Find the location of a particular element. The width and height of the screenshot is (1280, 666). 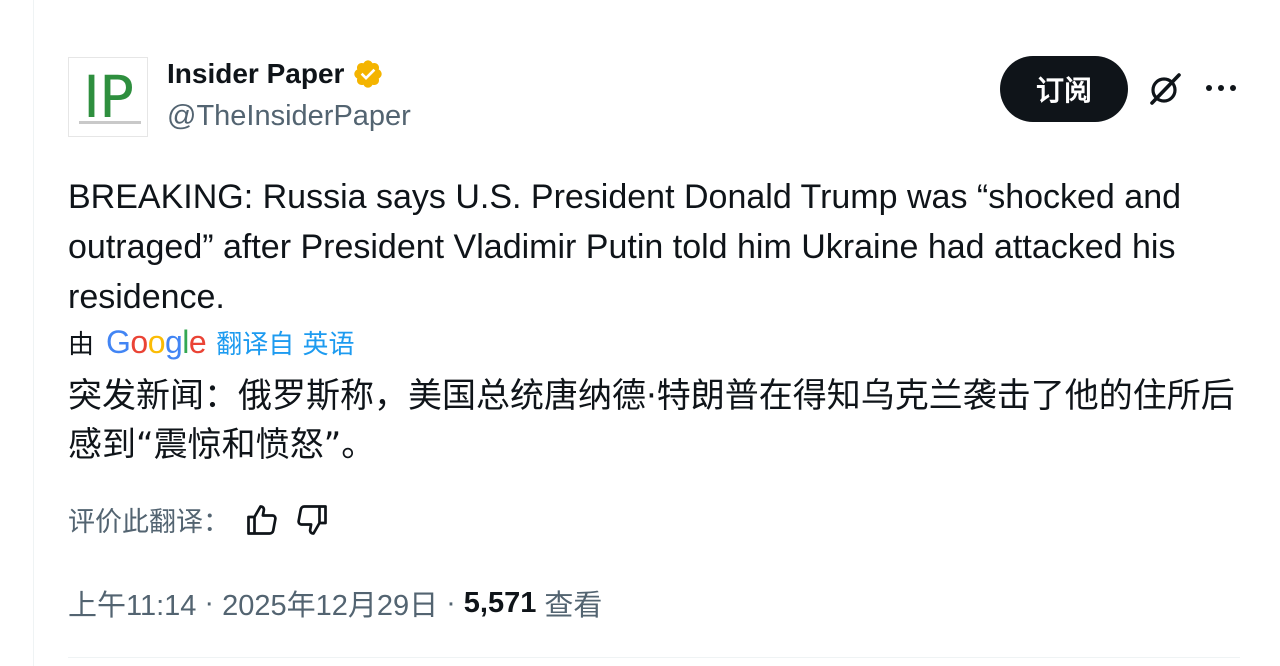

divider is located at coordinates (654, 657).